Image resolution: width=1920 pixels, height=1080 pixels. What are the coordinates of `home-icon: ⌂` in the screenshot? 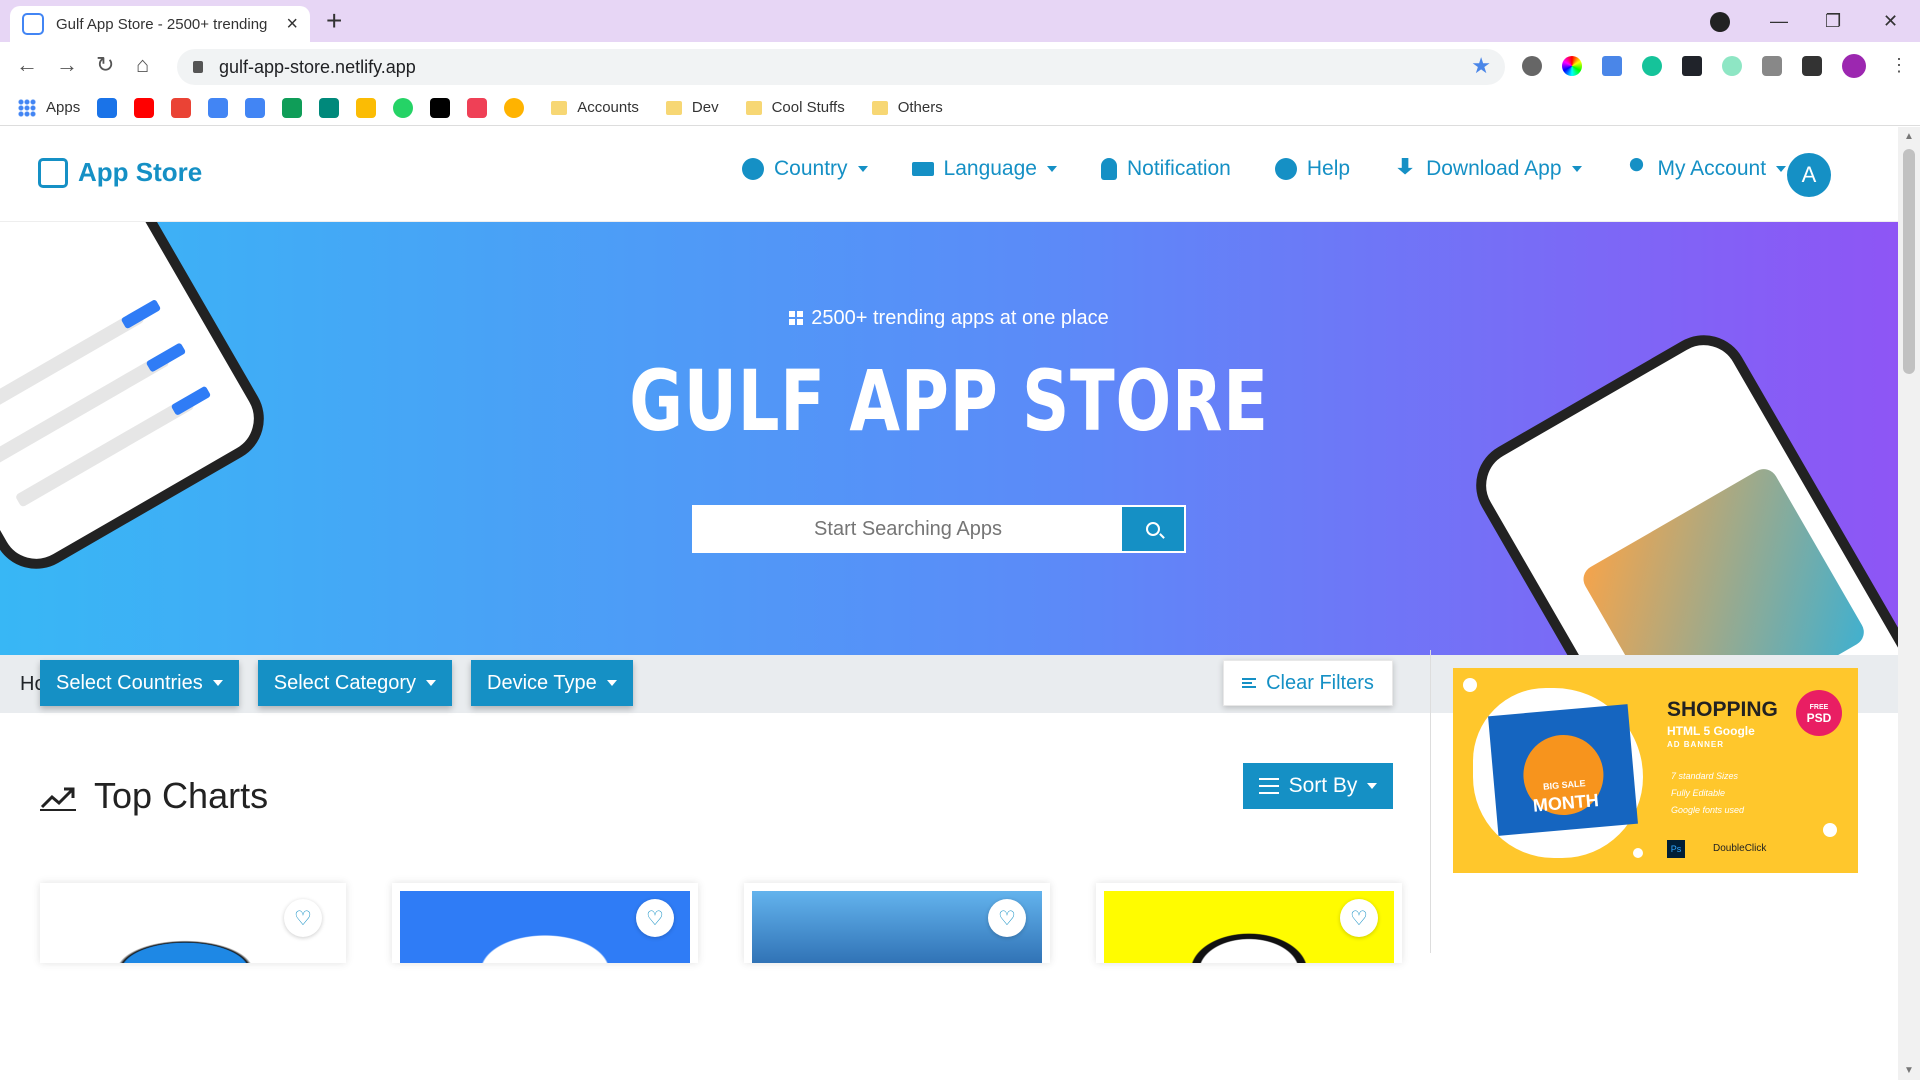 It's located at (142, 65).